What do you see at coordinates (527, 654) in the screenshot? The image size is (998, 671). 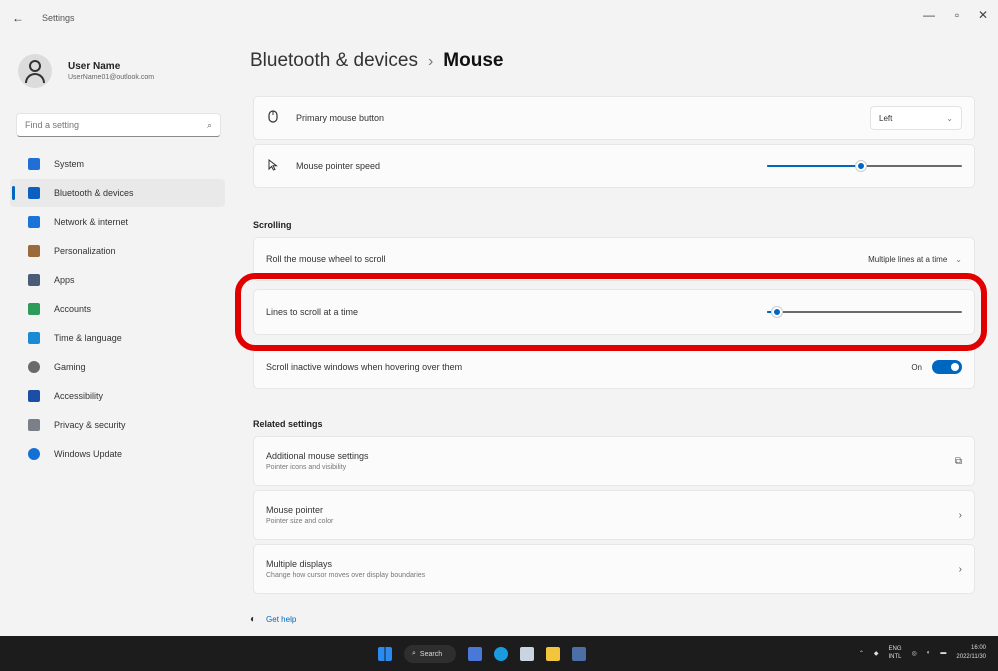 I see `store-icon` at bounding box center [527, 654].